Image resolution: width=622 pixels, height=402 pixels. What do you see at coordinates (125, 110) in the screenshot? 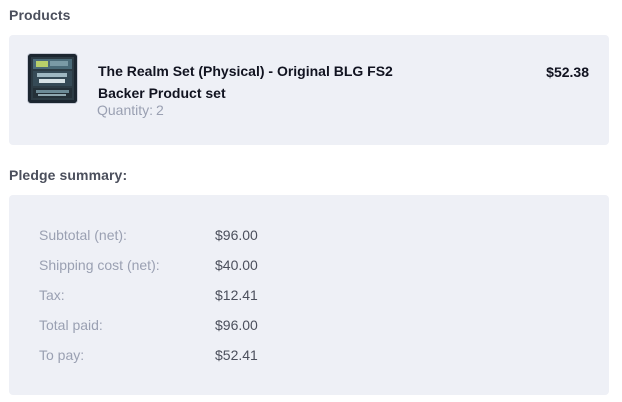
I see `quantity-label: Quantity:` at bounding box center [125, 110].